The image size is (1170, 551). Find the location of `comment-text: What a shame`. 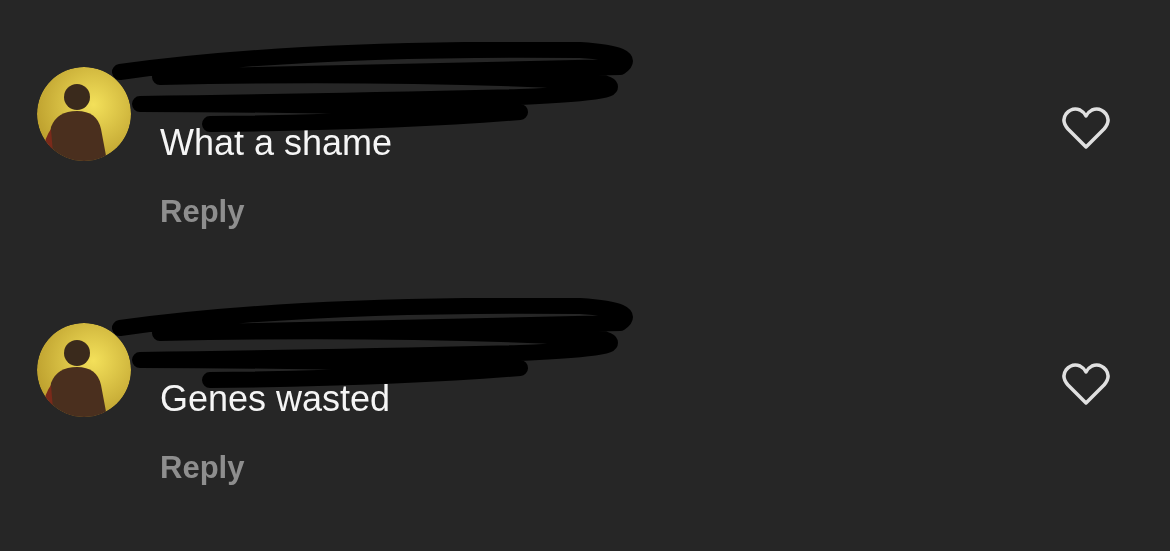

comment-text: What a shame is located at coordinates (276, 143).